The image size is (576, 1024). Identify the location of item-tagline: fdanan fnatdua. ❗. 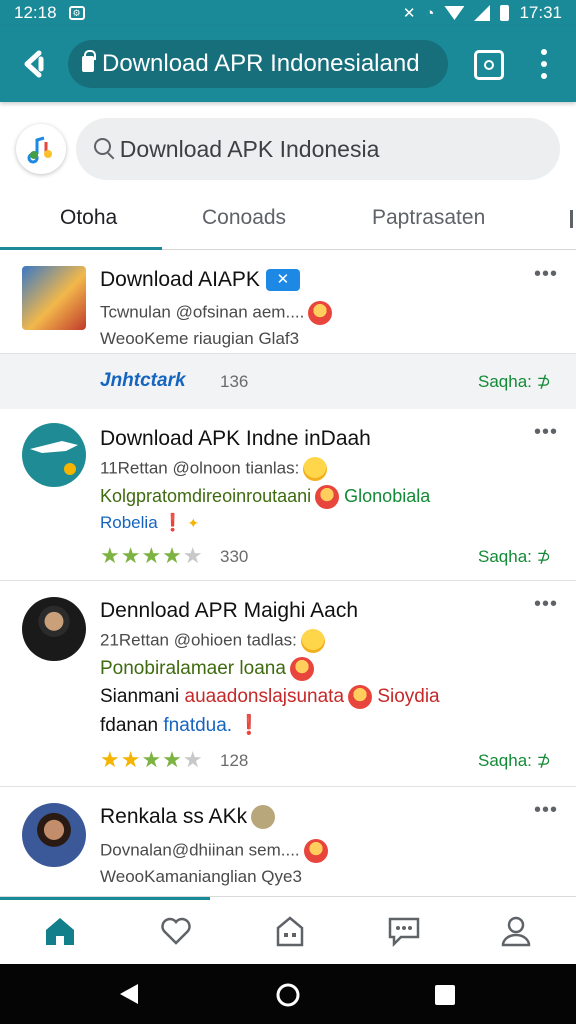
(180, 725).